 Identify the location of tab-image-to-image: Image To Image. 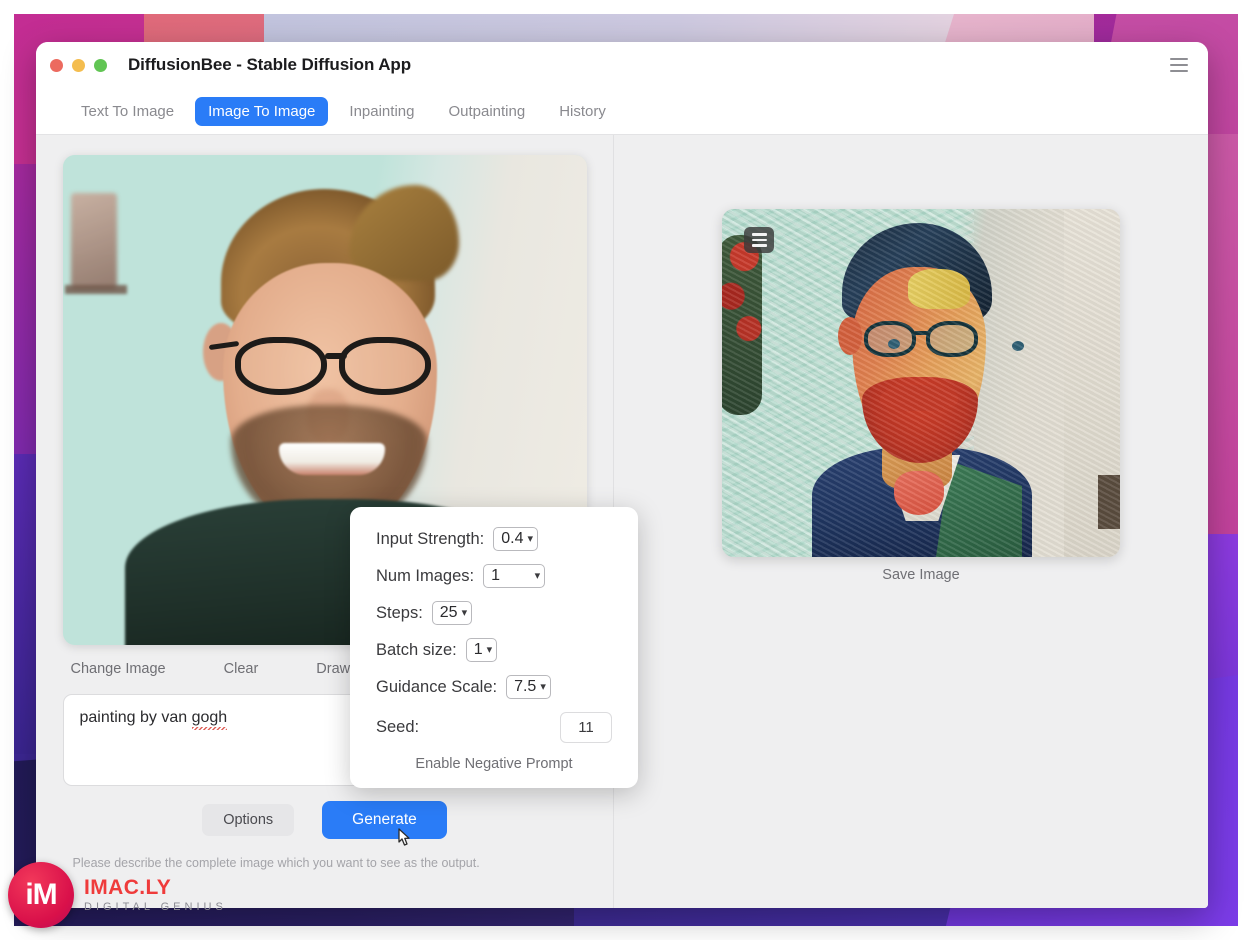
(262, 111).